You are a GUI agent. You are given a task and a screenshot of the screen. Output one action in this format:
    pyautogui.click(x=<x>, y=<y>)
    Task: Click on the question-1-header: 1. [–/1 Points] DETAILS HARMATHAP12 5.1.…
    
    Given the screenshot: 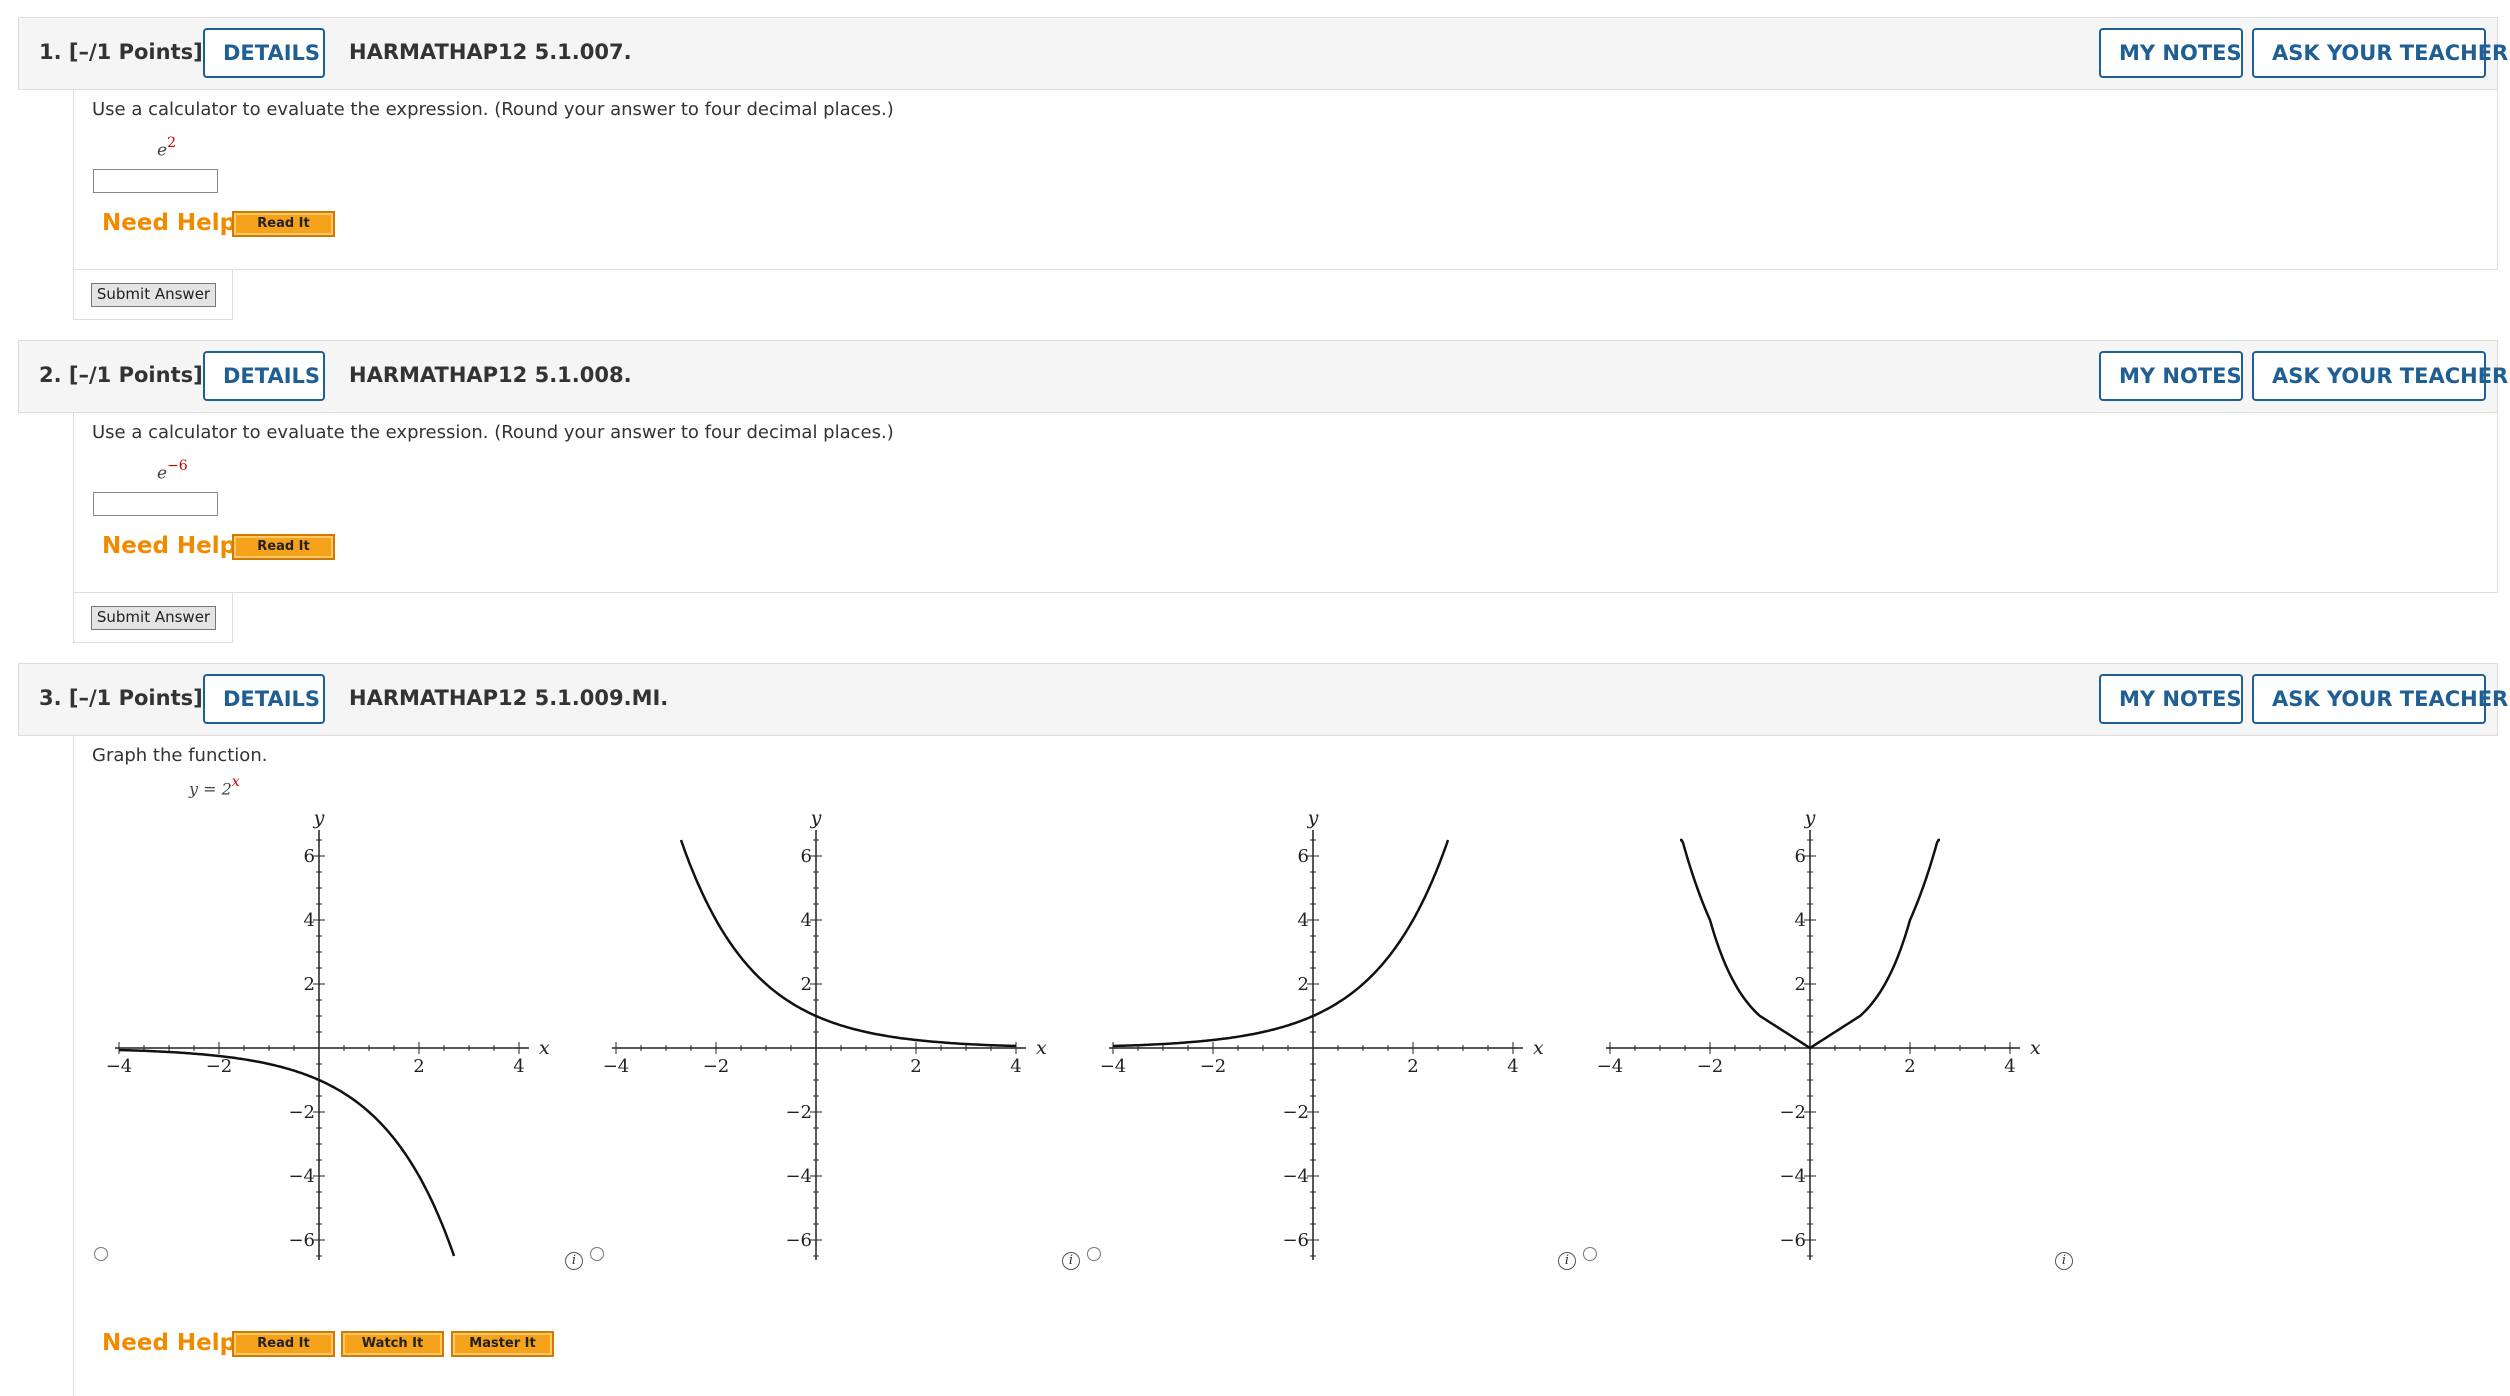 What is the action you would take?
    pyautogui.click(x=1263, y=53)
    